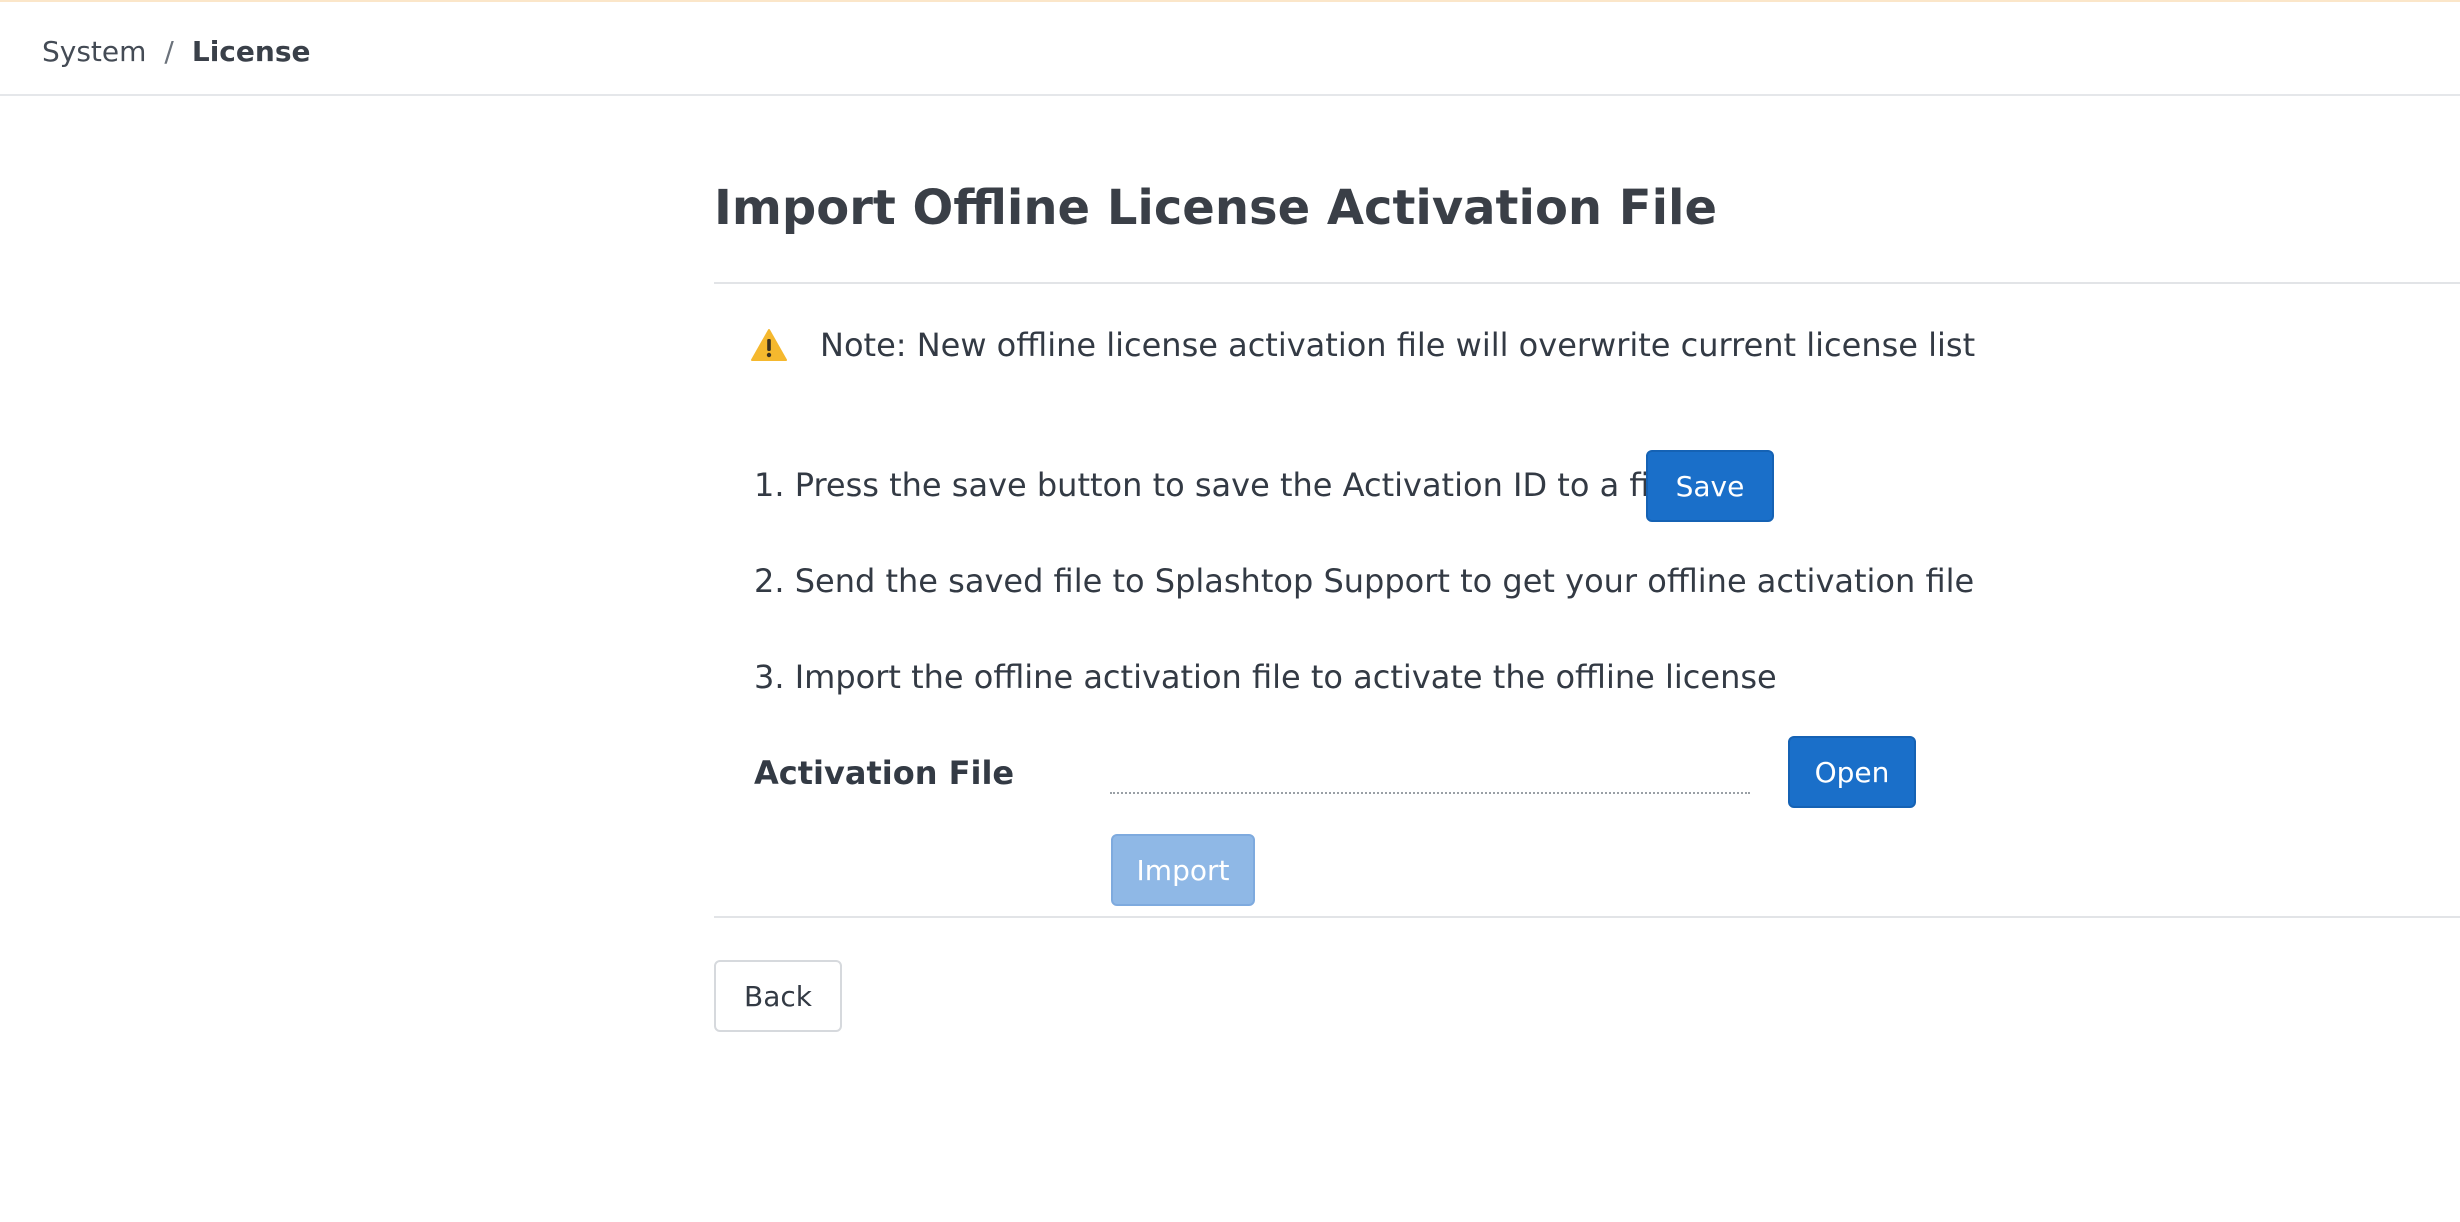  I want to click on warning-icon, so click(769, 345).